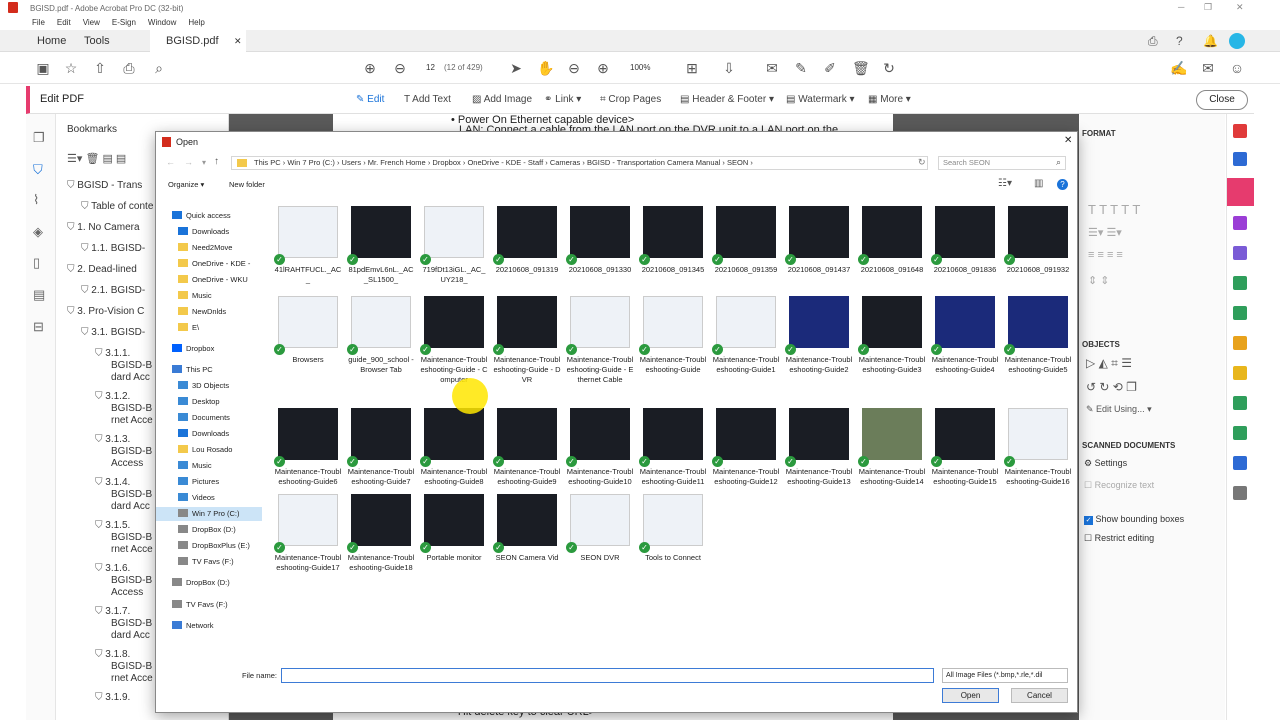  What do you see at coordinates (1109, 363) in the screenshot?
I see `object-tools-icons: ▷ ◭ ⌗ ☰` at bounding box center [1109, 363].